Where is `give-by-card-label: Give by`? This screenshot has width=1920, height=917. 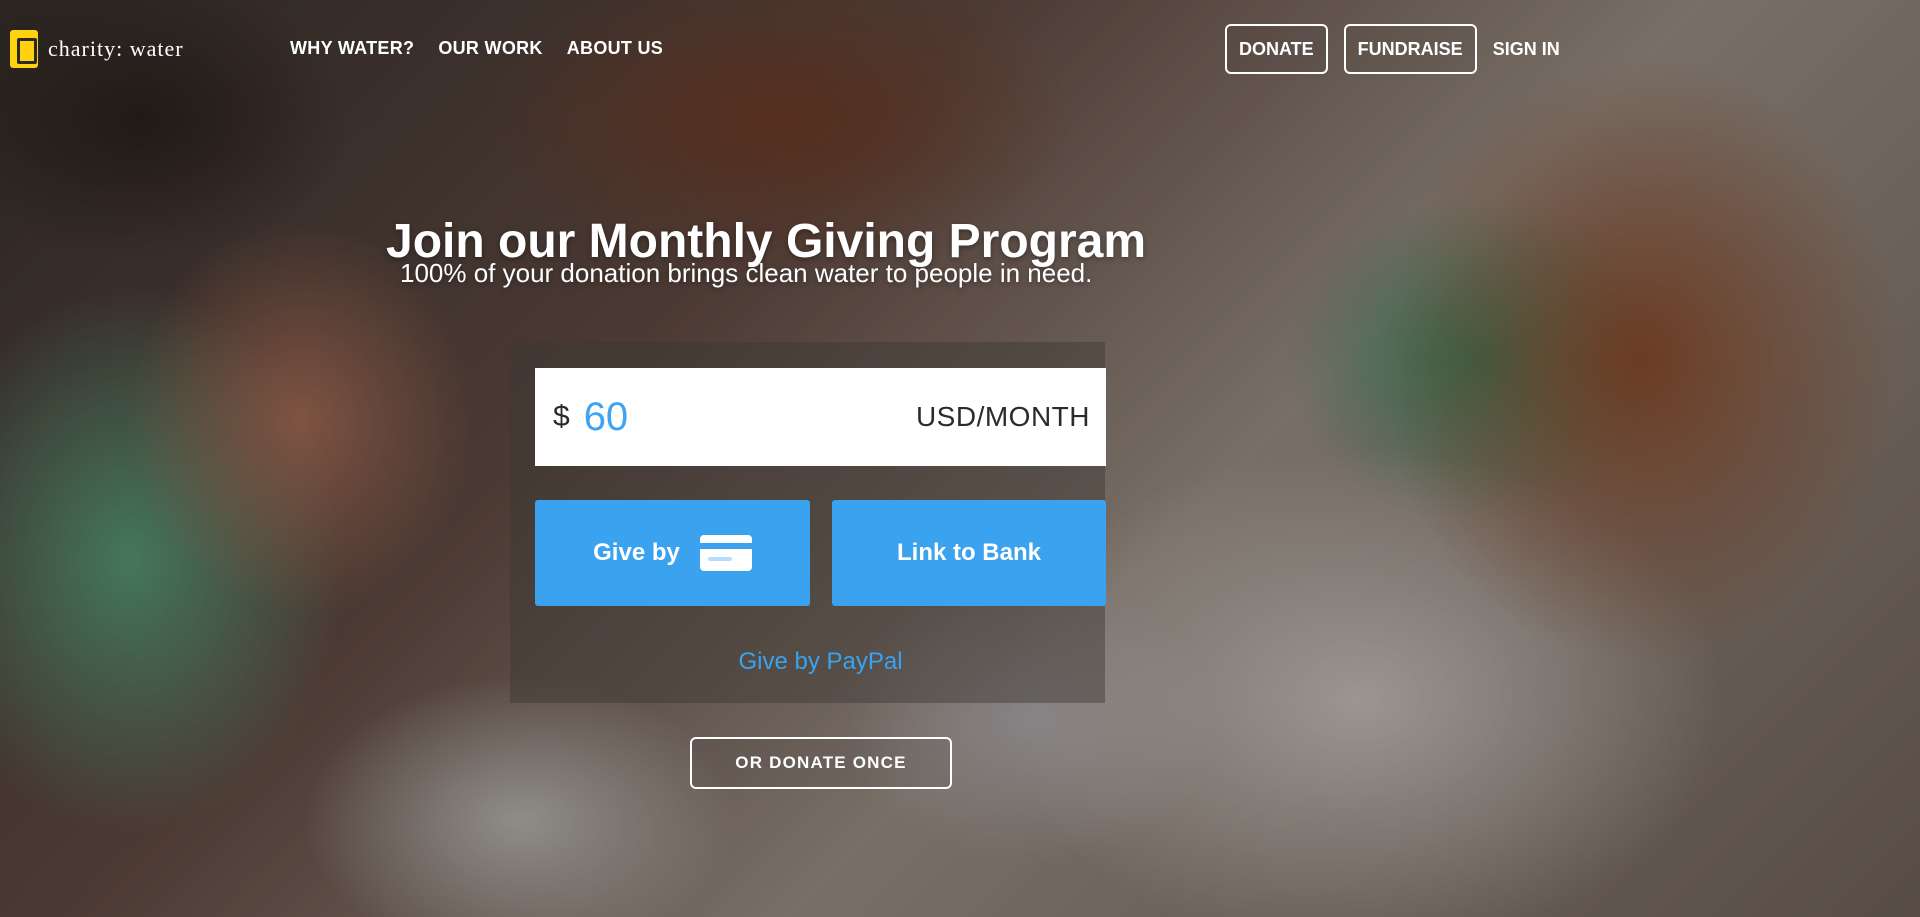 give-by-card-label: Give by is located at coordinates (636, 552).